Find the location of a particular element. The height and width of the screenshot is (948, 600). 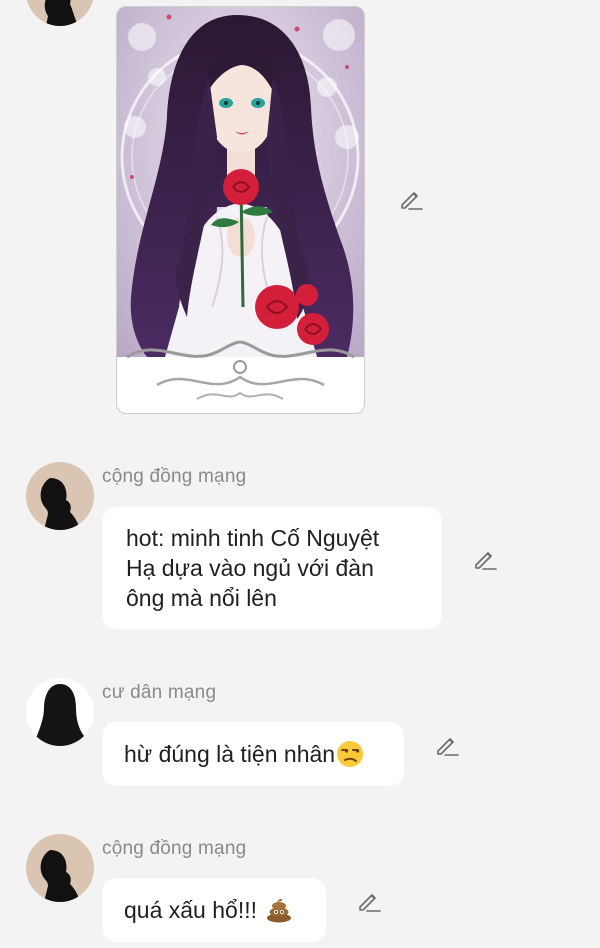

unamused-face-emoji is located at coordinates (350, 754).